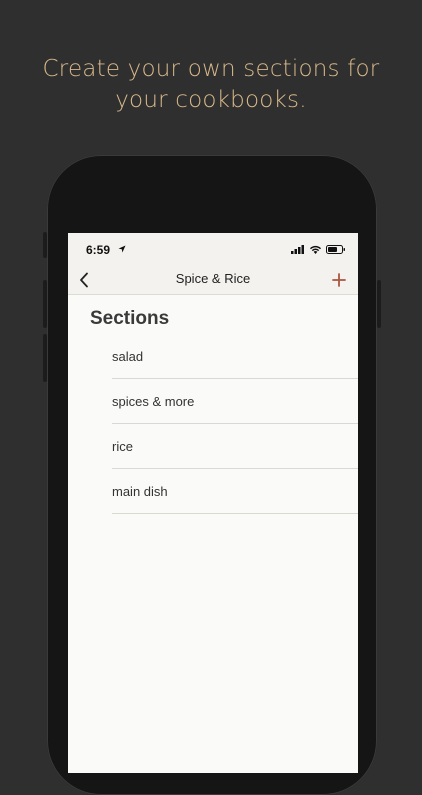 The image size is (422, 795). I want to click on phone-volume-up, so click(45, 304).